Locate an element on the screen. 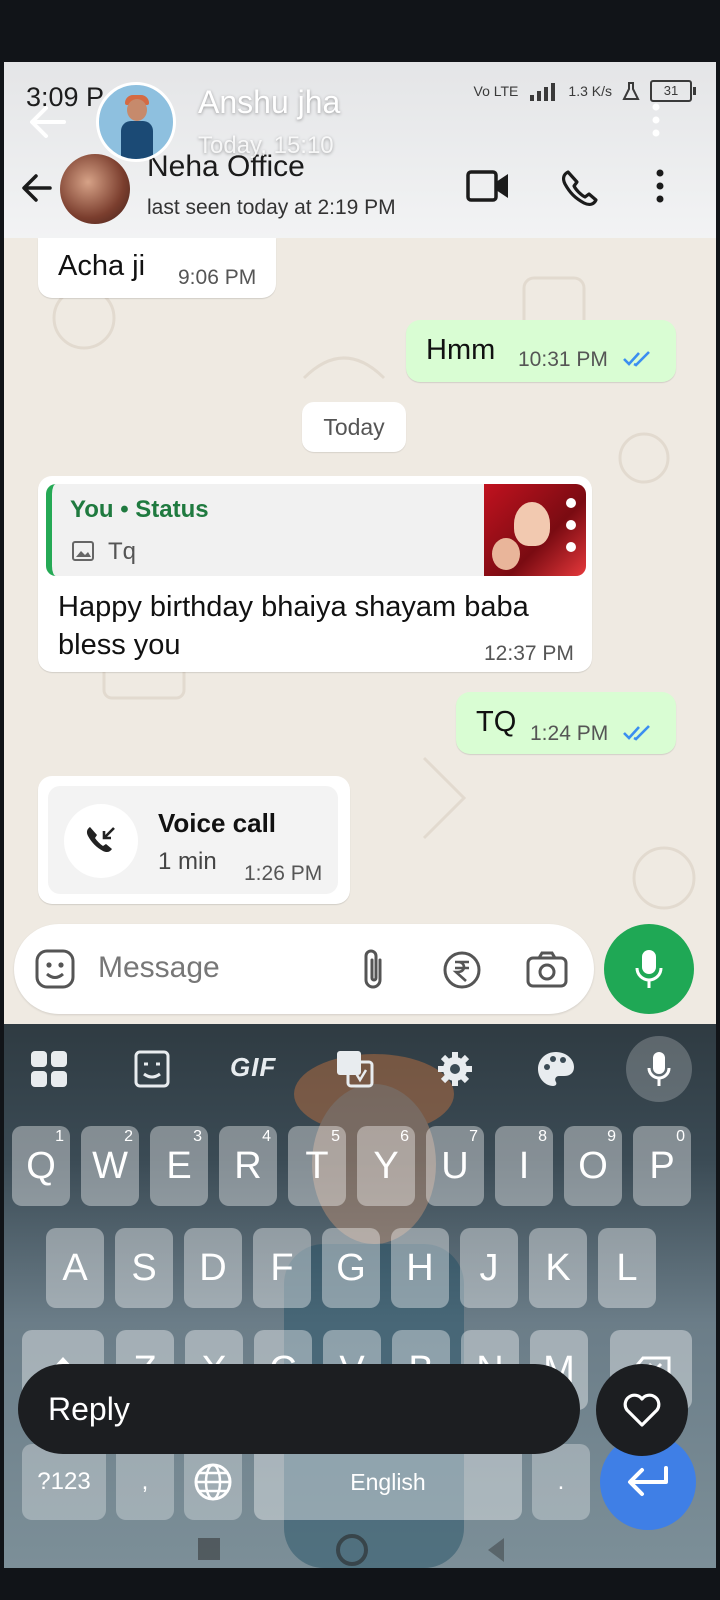  key-label: G is located at coordinates (351, 1268).